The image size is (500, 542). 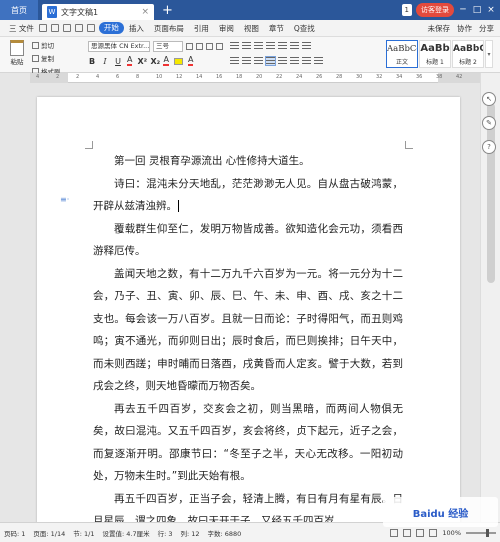 What do you see at coordinates (234, 61) in the screenshot?
I see `align-left-icon` at bounding box center [234, 61].